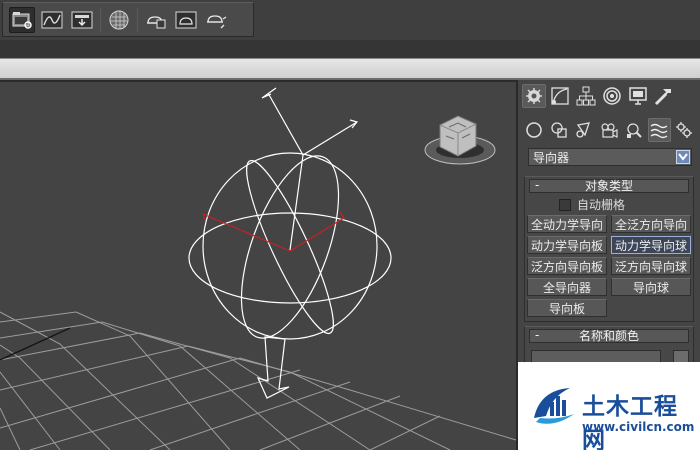 This screenshot has width=700, height=450. I want to click on shapes-tab, so click(558, 130).